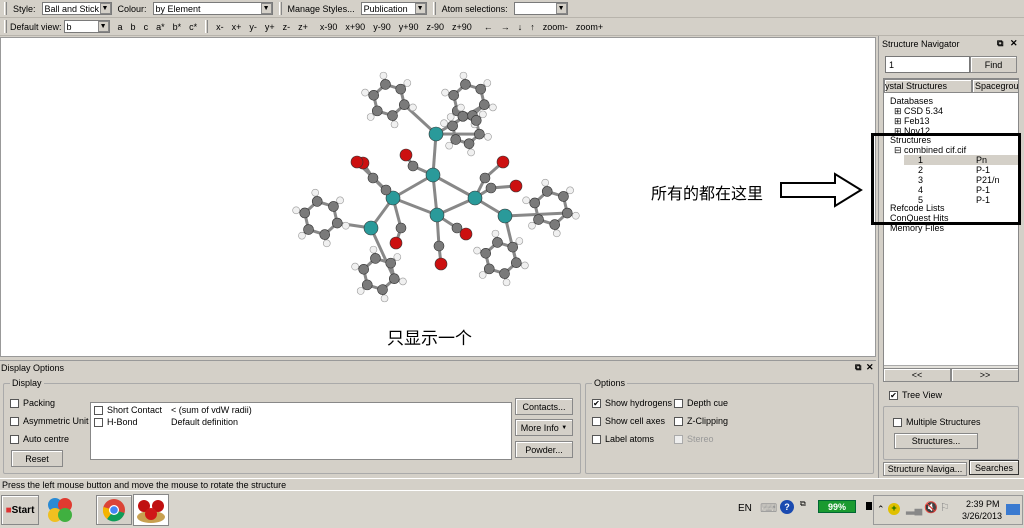  What do you see at coordinates (993, 64) in the screenshot?
I see `find-button: Find` at bounding box center [993, 64].